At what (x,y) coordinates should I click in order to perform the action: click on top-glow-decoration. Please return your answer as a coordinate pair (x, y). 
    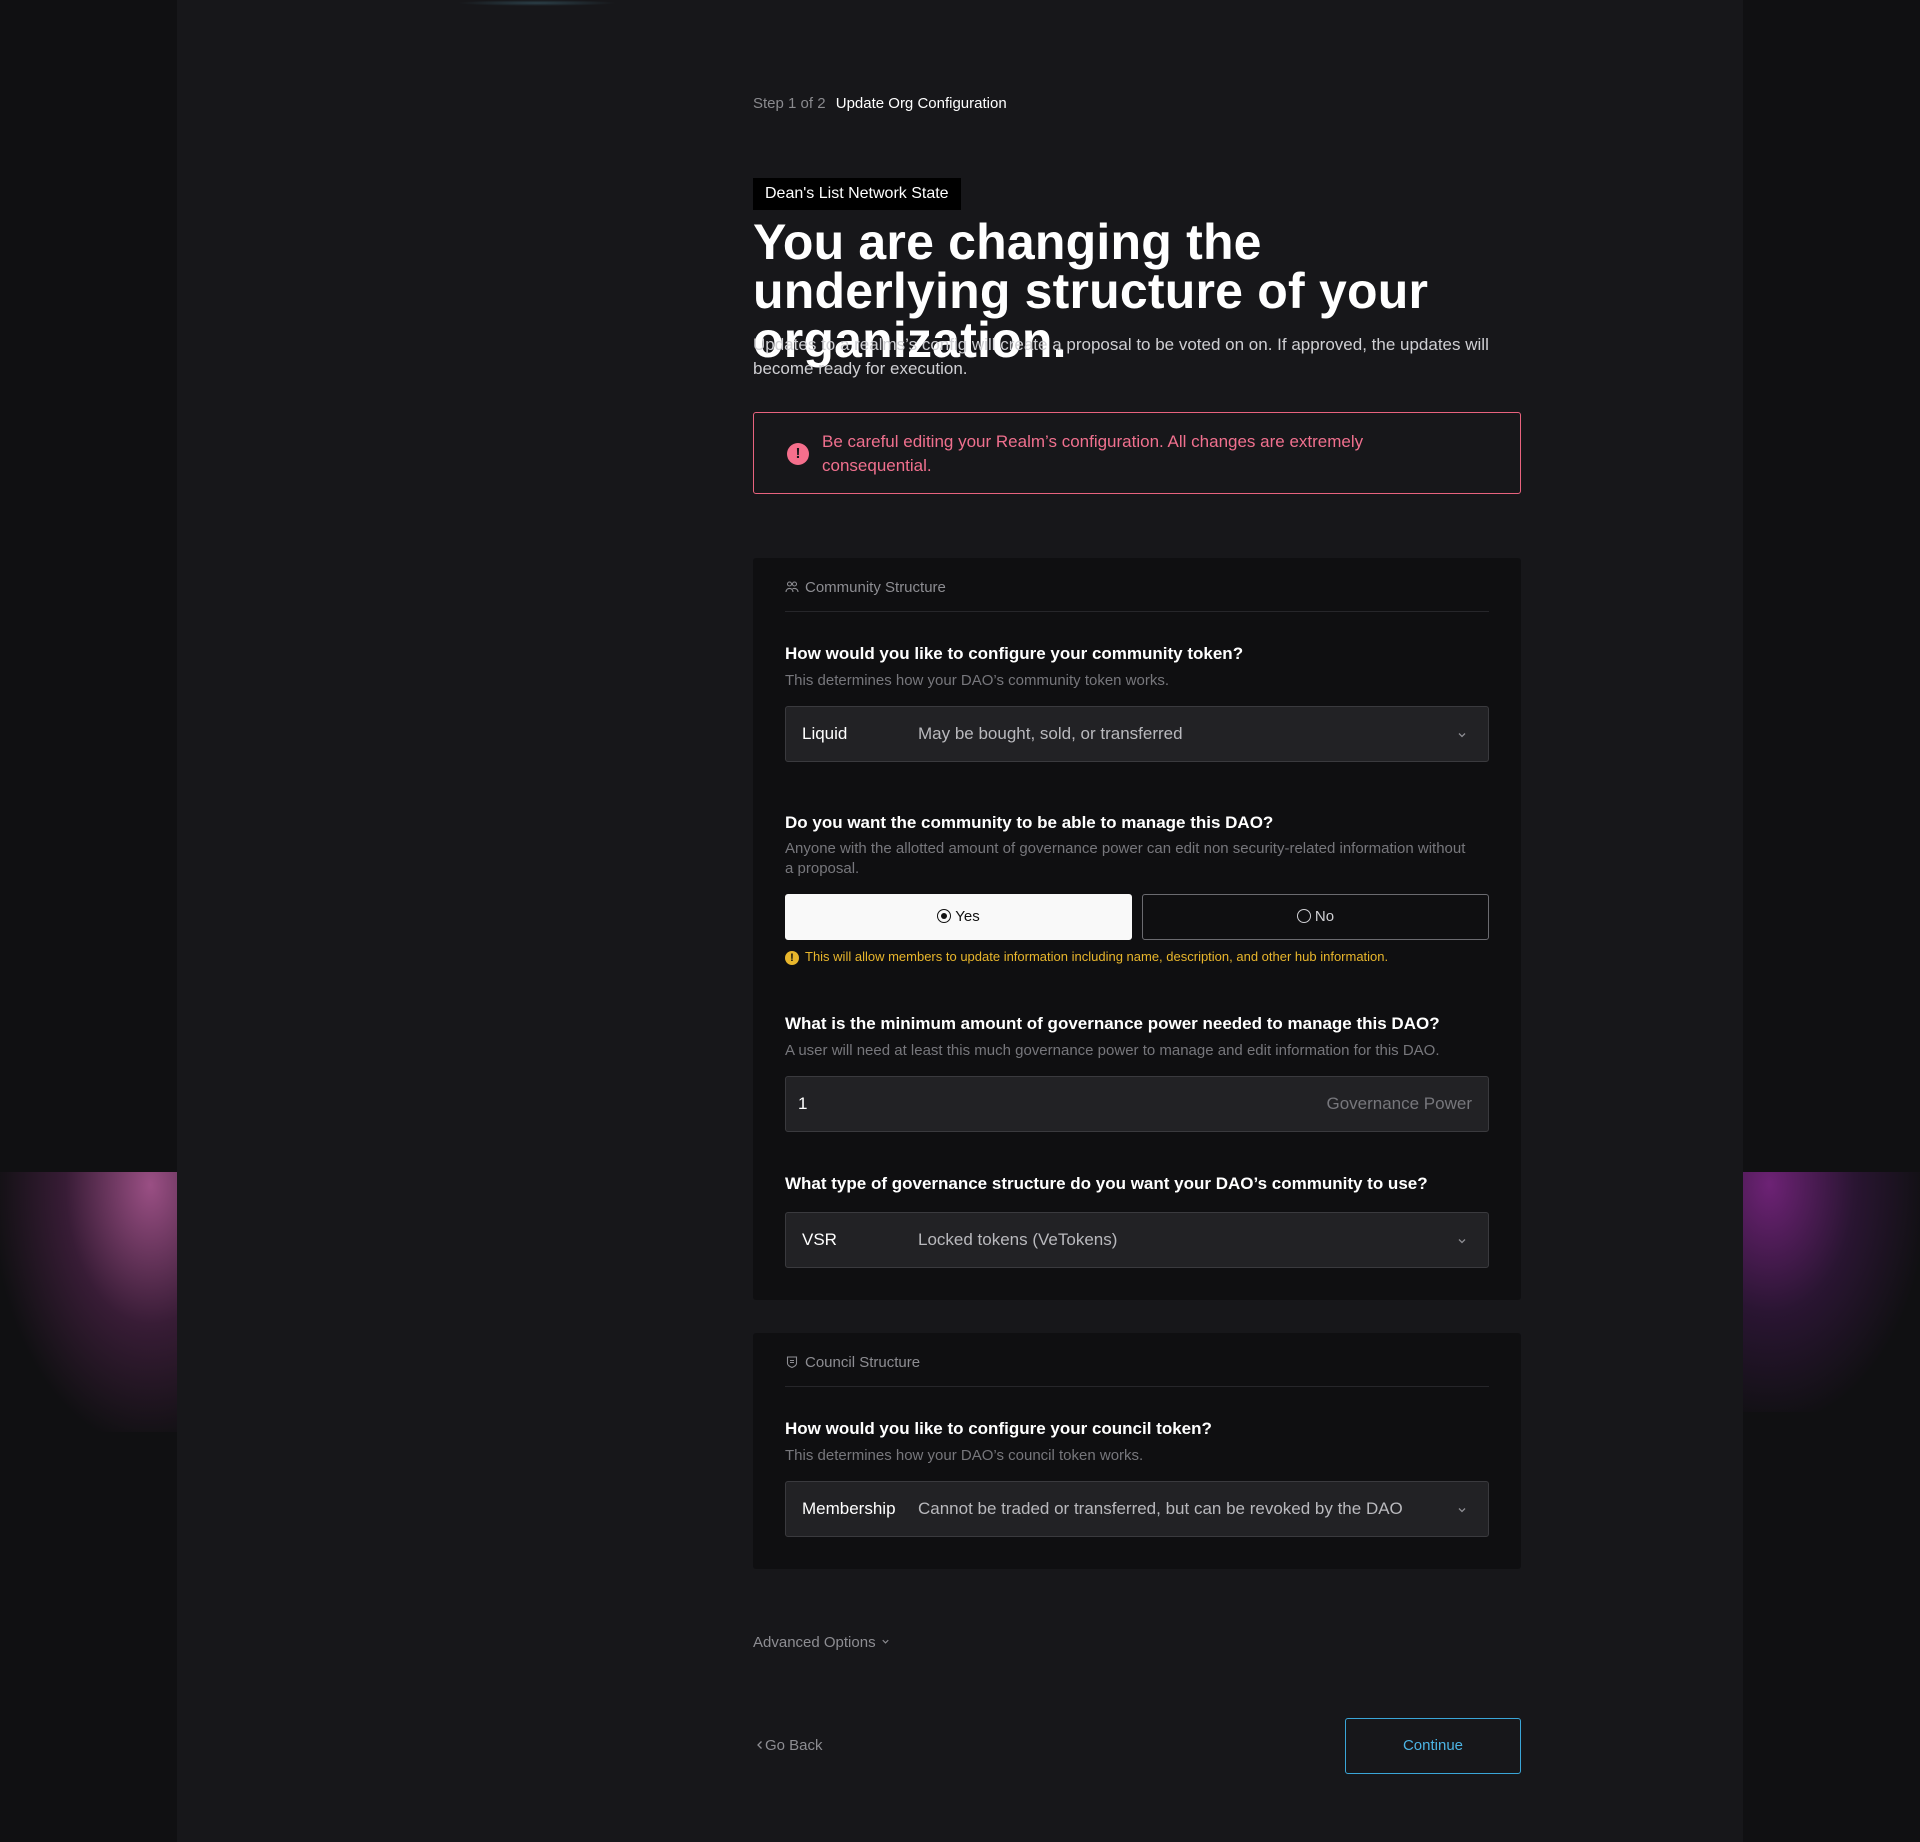
    Looking at the image, I should click on (537, 3).